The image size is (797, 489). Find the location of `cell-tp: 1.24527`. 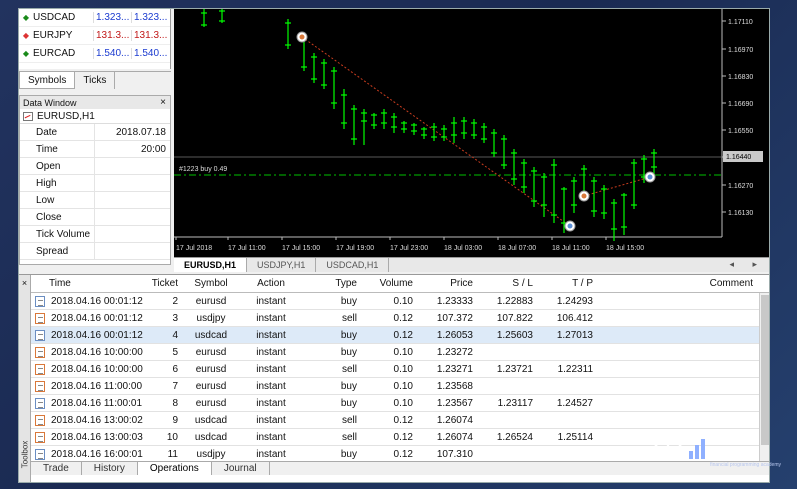

cell-tp: 1.24527 is located at coordinates (574, 403).